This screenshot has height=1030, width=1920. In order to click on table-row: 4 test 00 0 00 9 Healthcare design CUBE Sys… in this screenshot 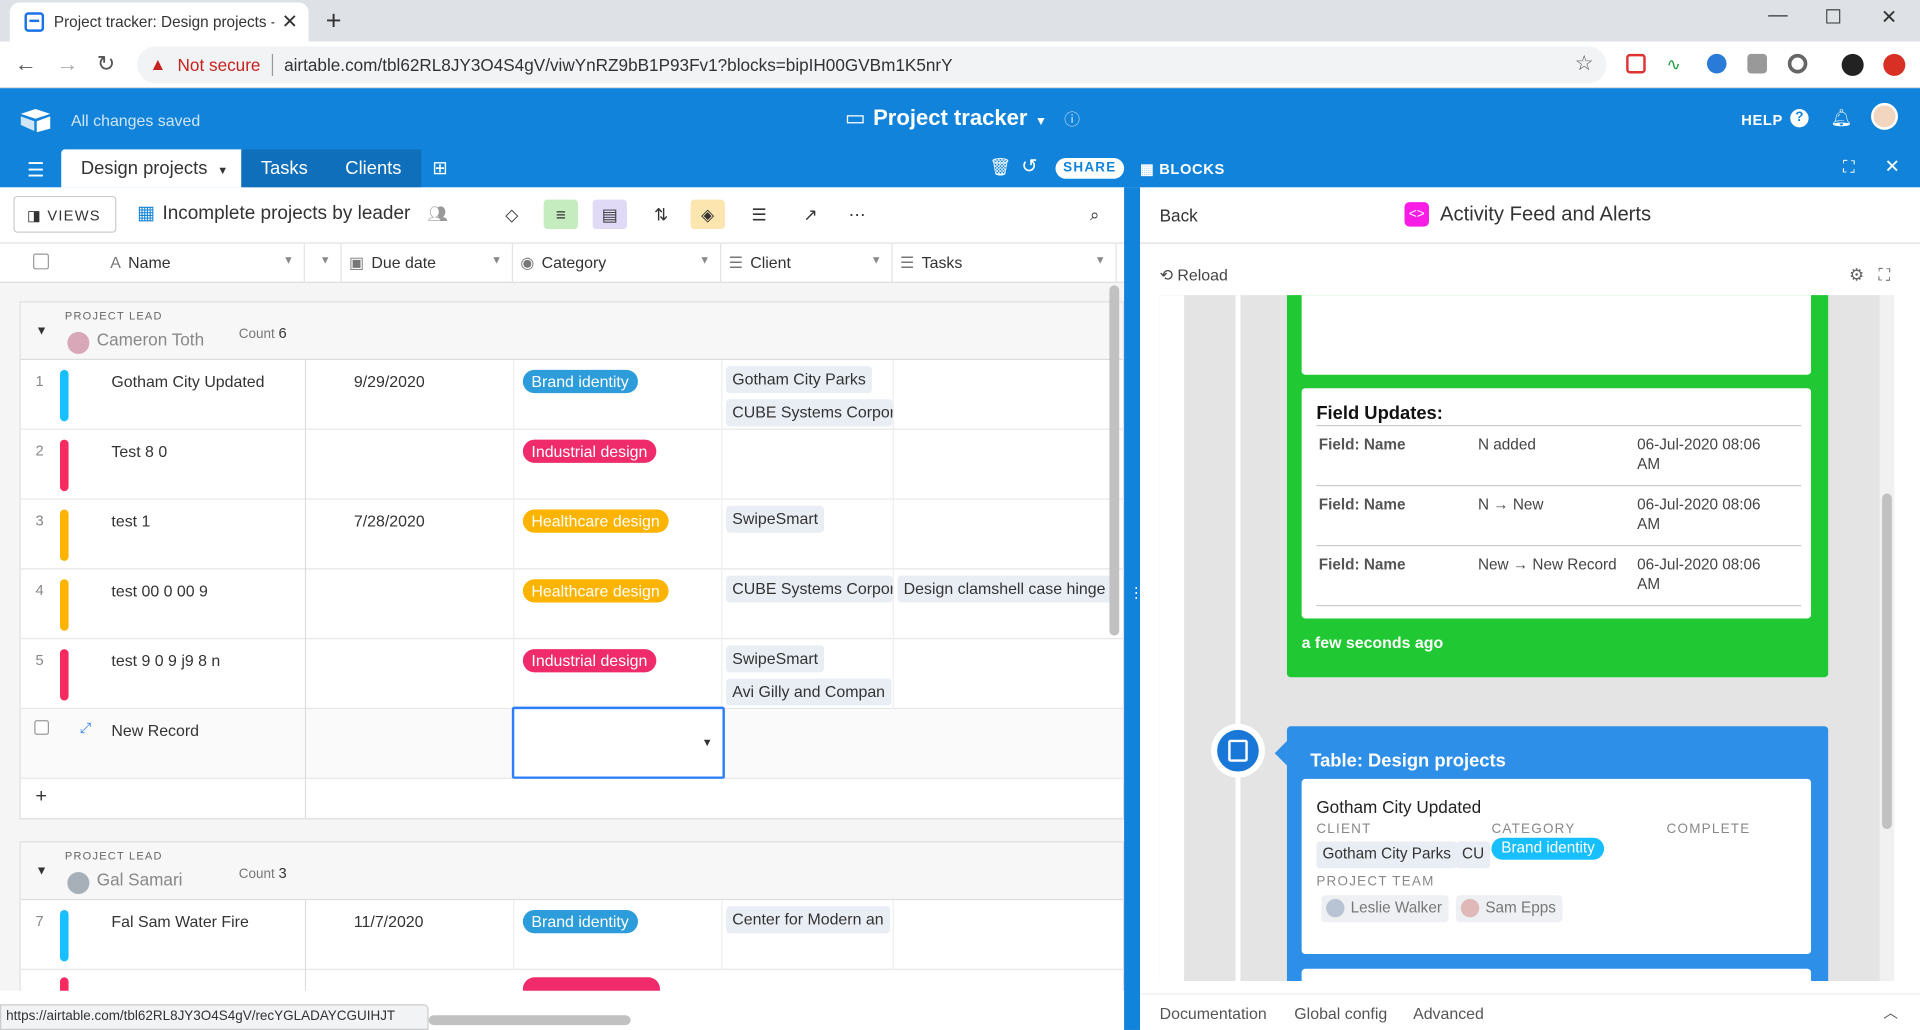, I will do `click(571, 604)`.